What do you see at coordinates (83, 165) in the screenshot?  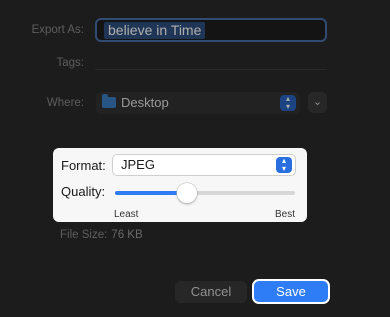 I see `format-label: Format:` at bounding box center [83, 165].